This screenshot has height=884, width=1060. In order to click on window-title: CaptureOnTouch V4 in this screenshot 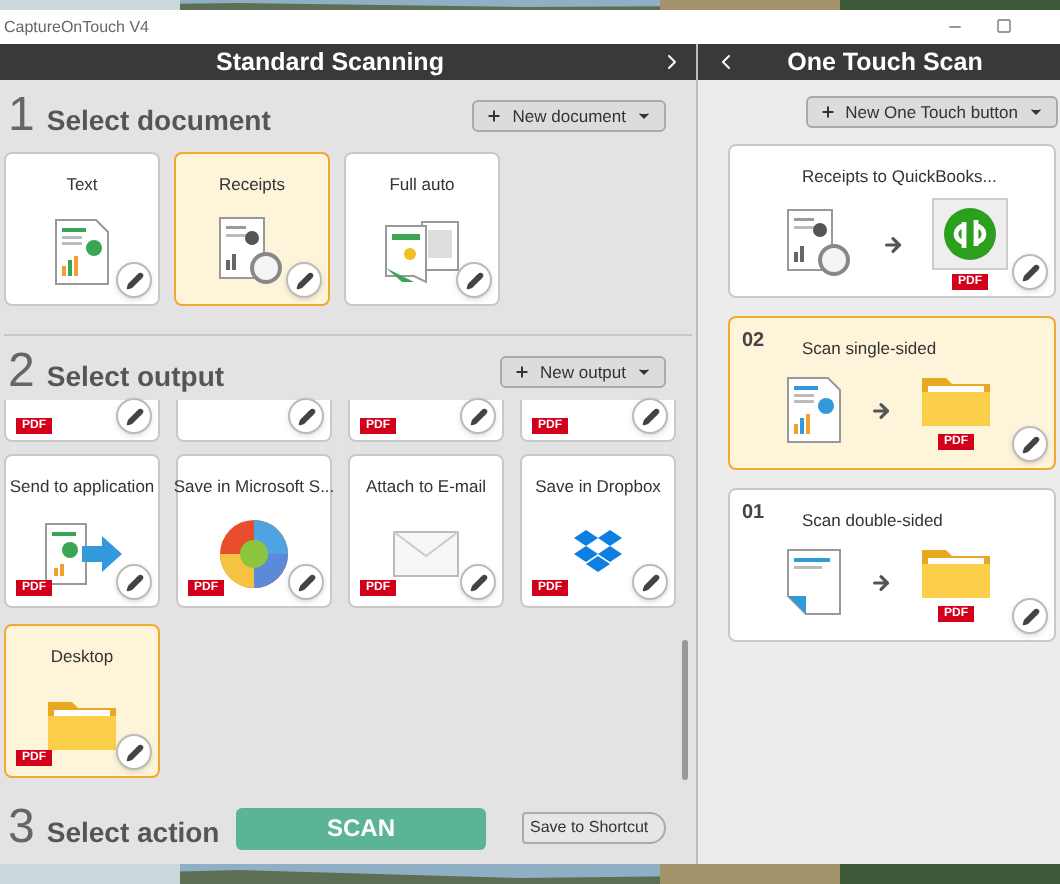, I will do `click(76, 27)`.